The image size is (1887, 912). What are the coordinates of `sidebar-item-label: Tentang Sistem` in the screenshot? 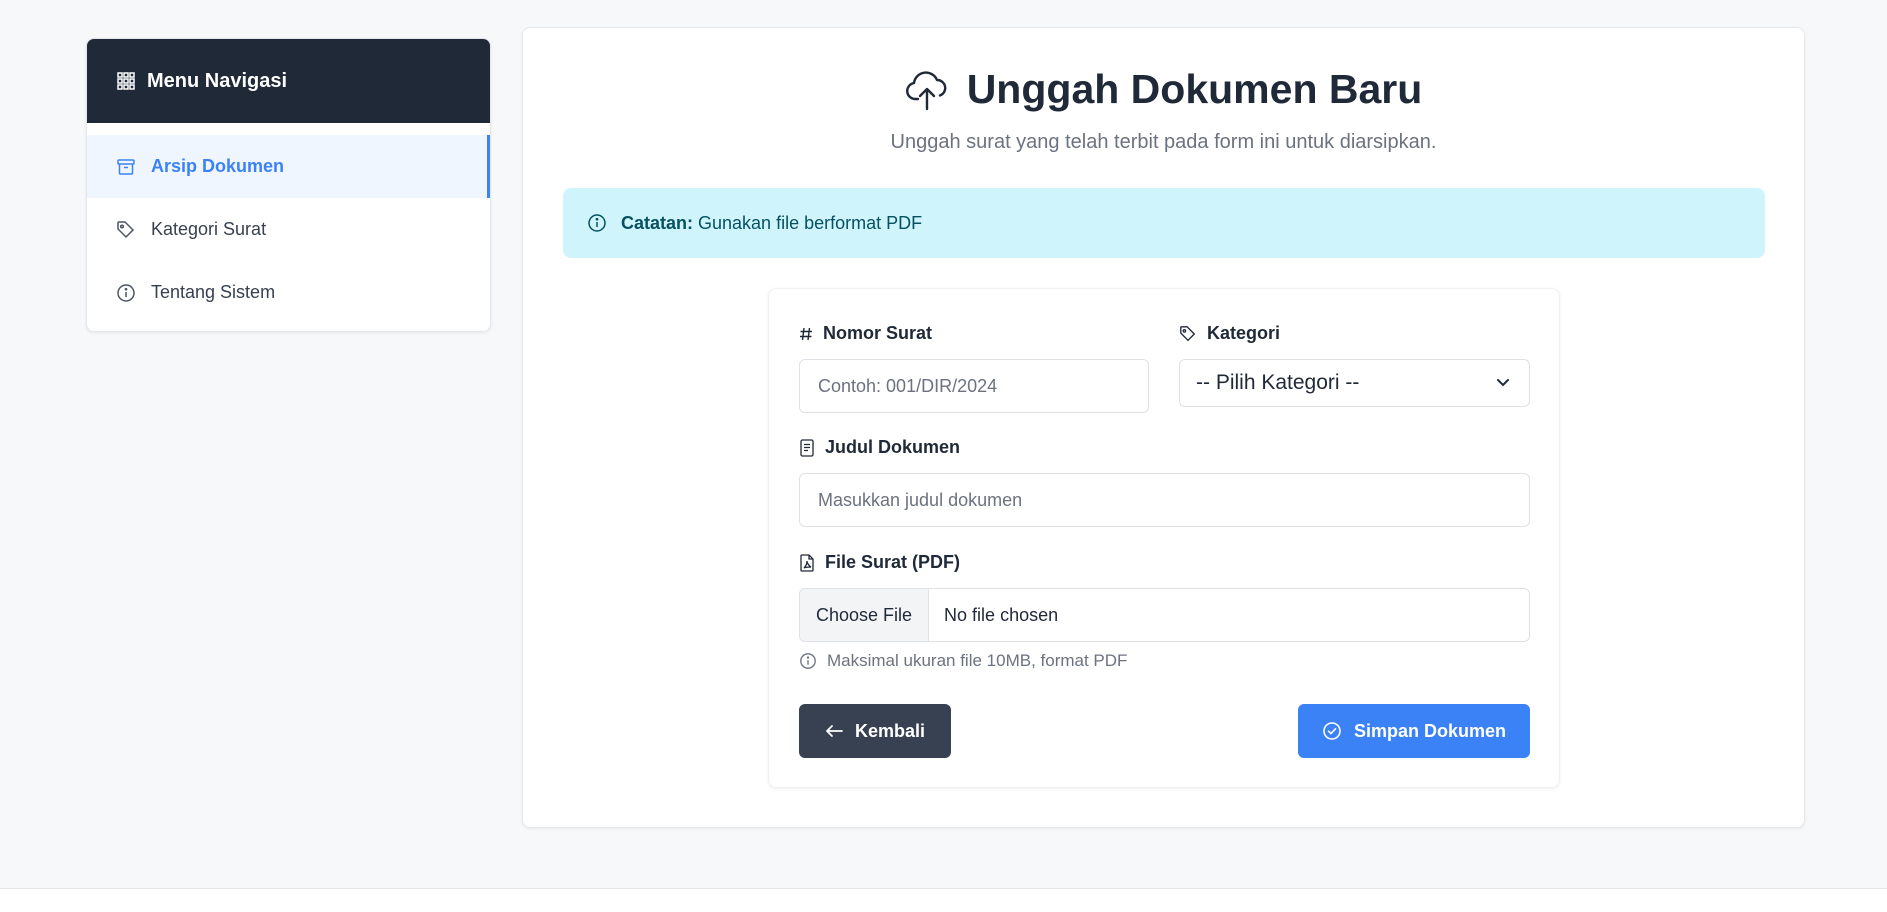 It's located at (213, 292).